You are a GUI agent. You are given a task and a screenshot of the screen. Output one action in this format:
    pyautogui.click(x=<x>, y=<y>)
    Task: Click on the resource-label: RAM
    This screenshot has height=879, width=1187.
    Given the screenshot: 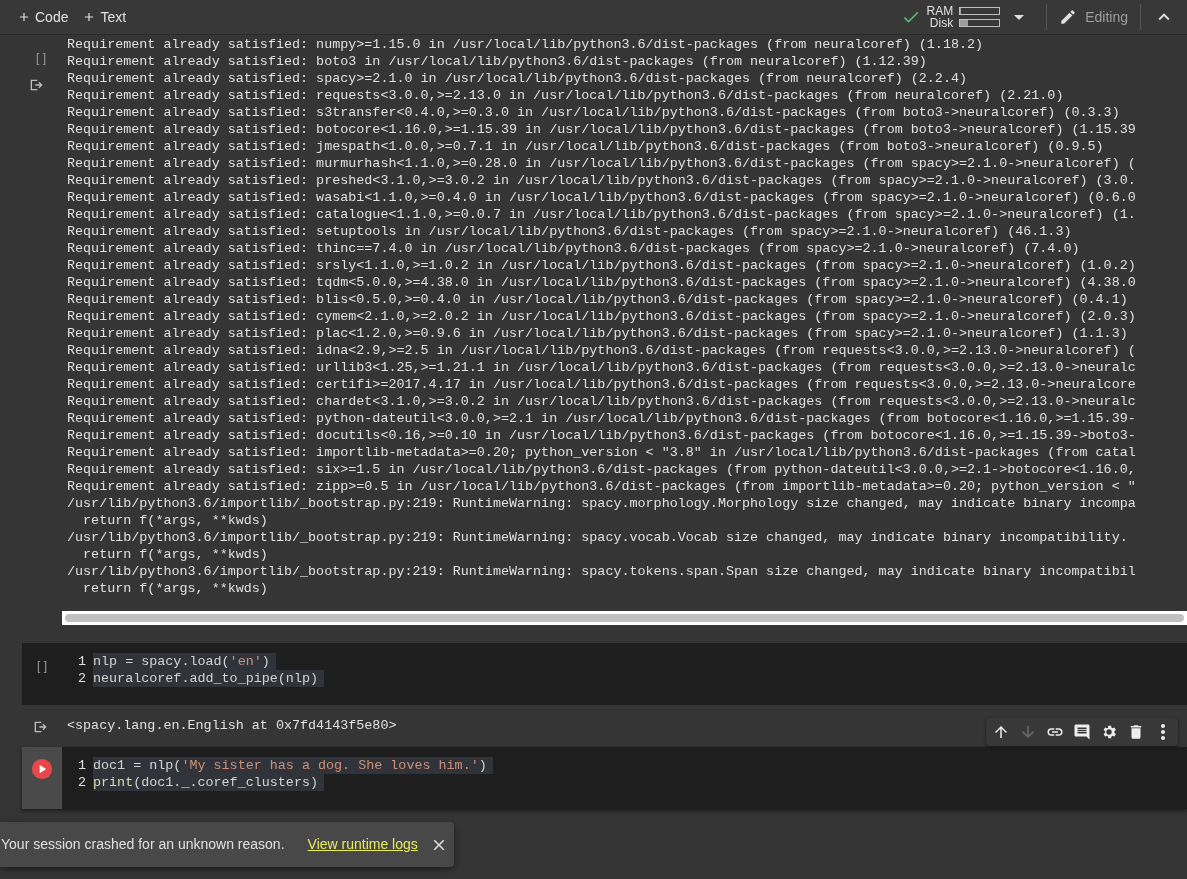 What is the action you would take?
    pyautogui.click(x=940, y=11)
    